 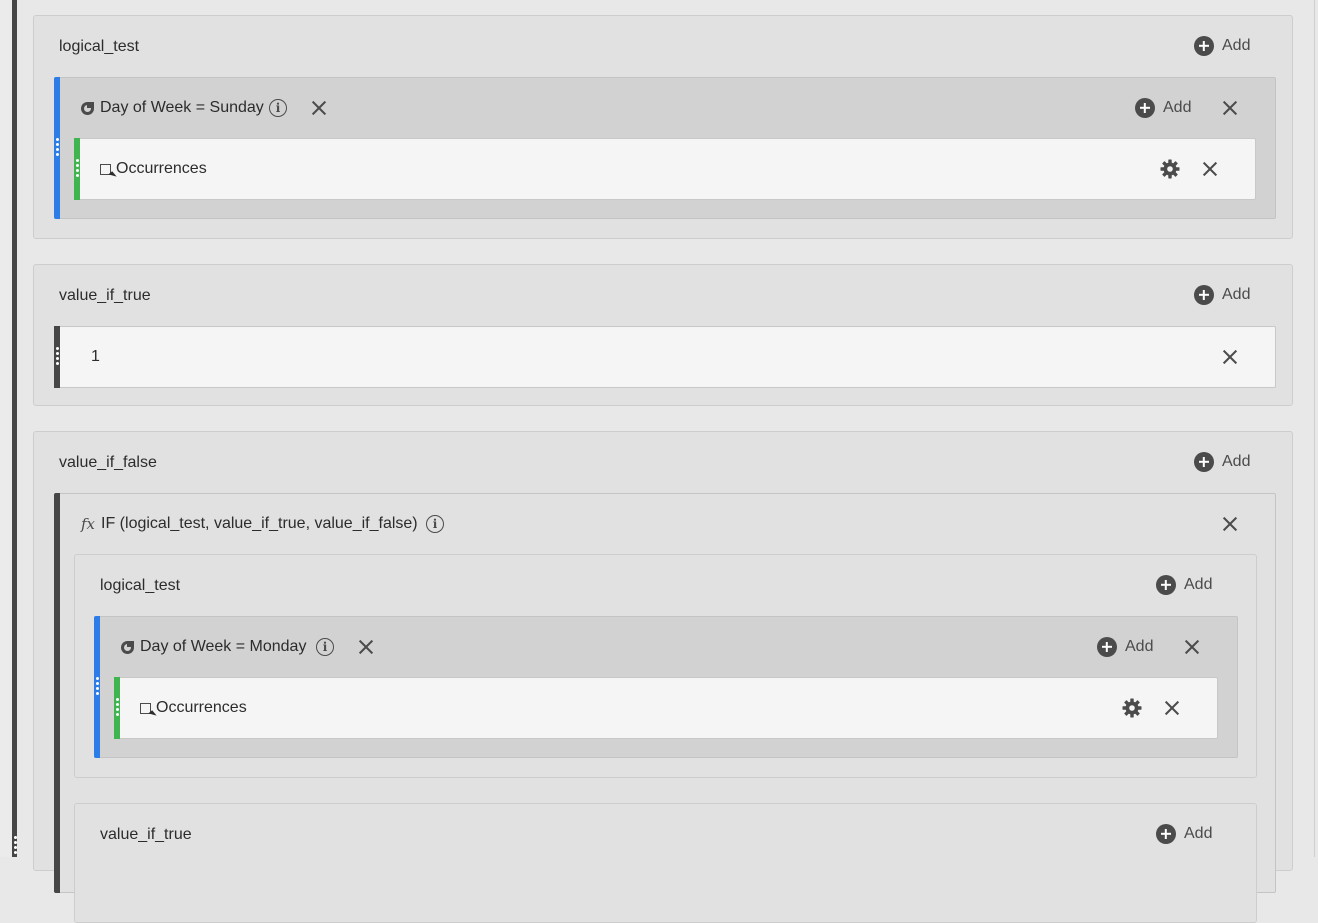 I want to click on static-value-item: 1, so click(x=665, y=357).